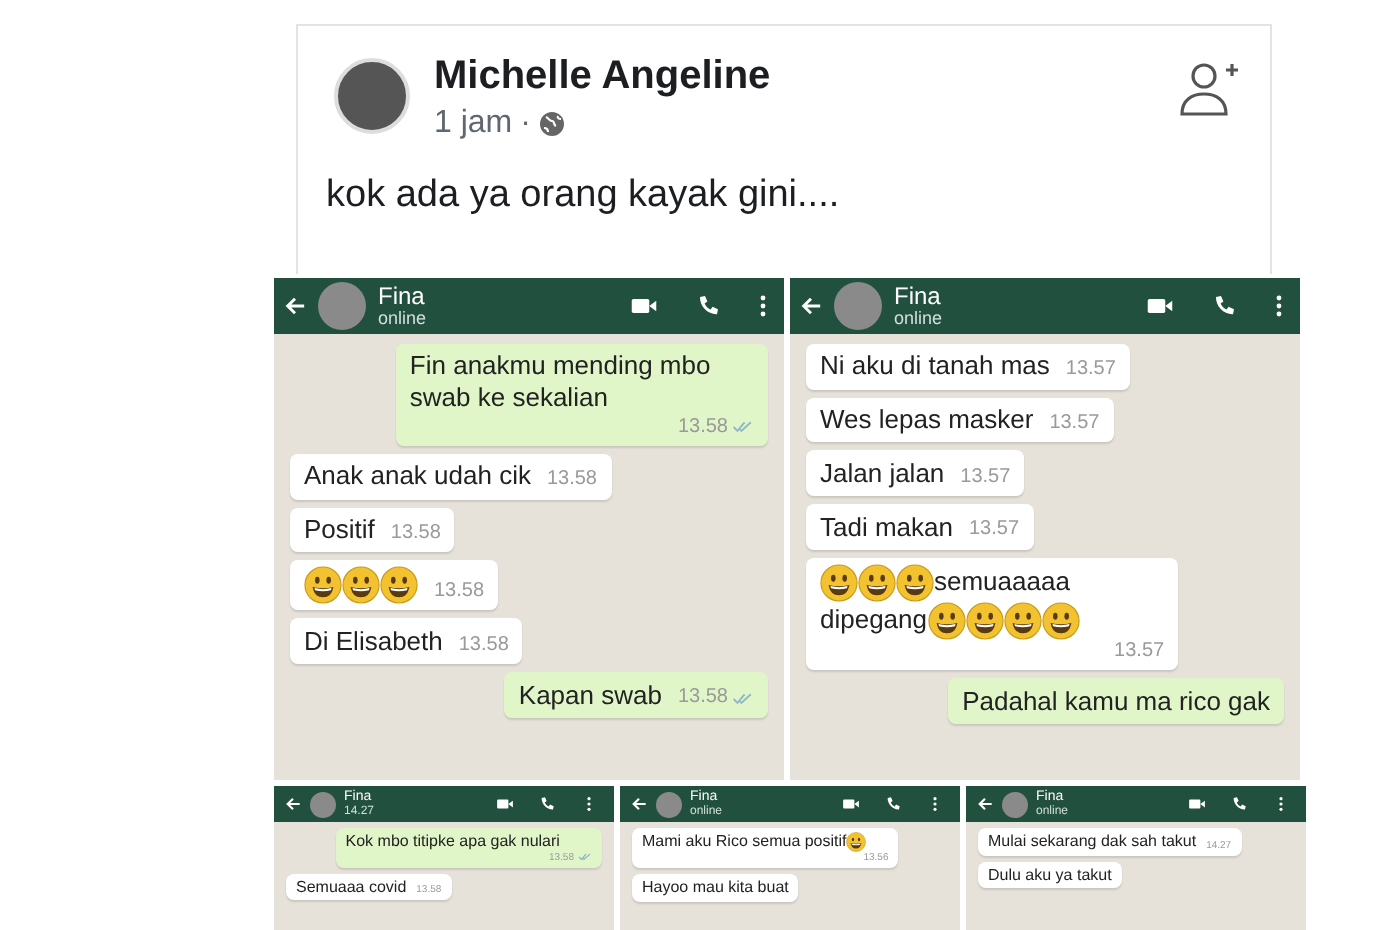  Describe the element at coordinates (935, 367) in the screenshot. I see `message-text: Ni aku di tanah mas` at that location.